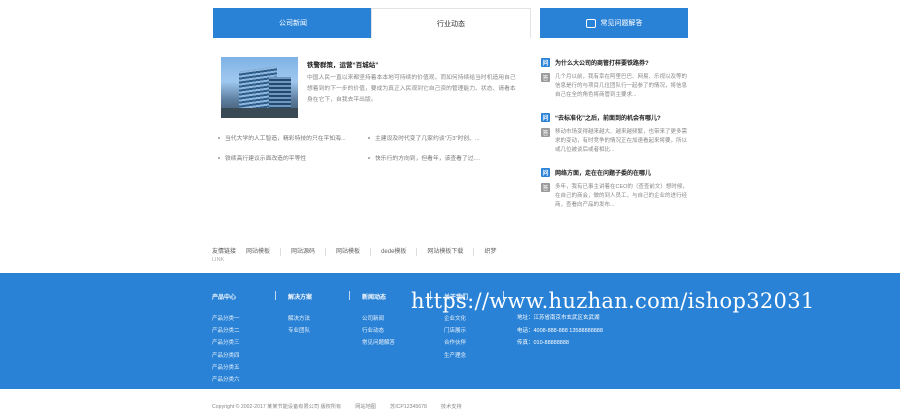 This screenshot has width=900, height=418. What do you see at coordinates (365, 406) in the screenshot?
I see `sitemap-link: 网站地图` at bounding box center [365, 406].